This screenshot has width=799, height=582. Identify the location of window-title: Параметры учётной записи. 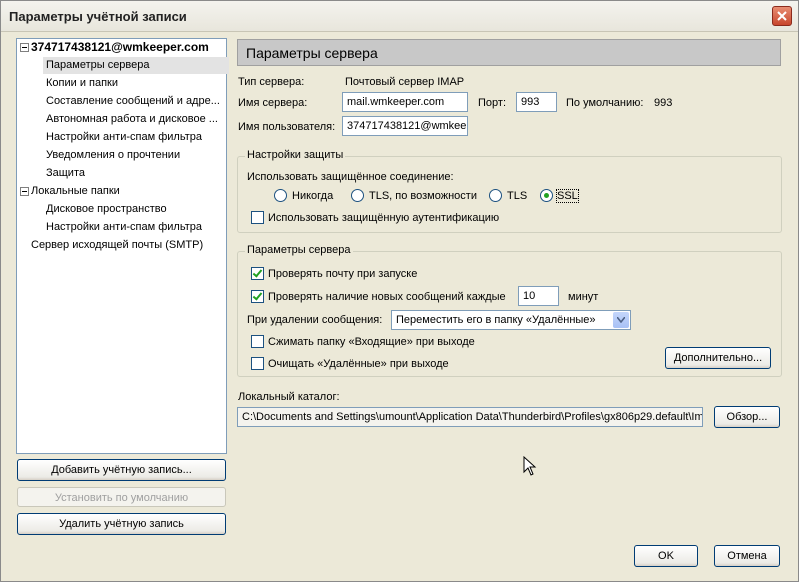
(98, 16).